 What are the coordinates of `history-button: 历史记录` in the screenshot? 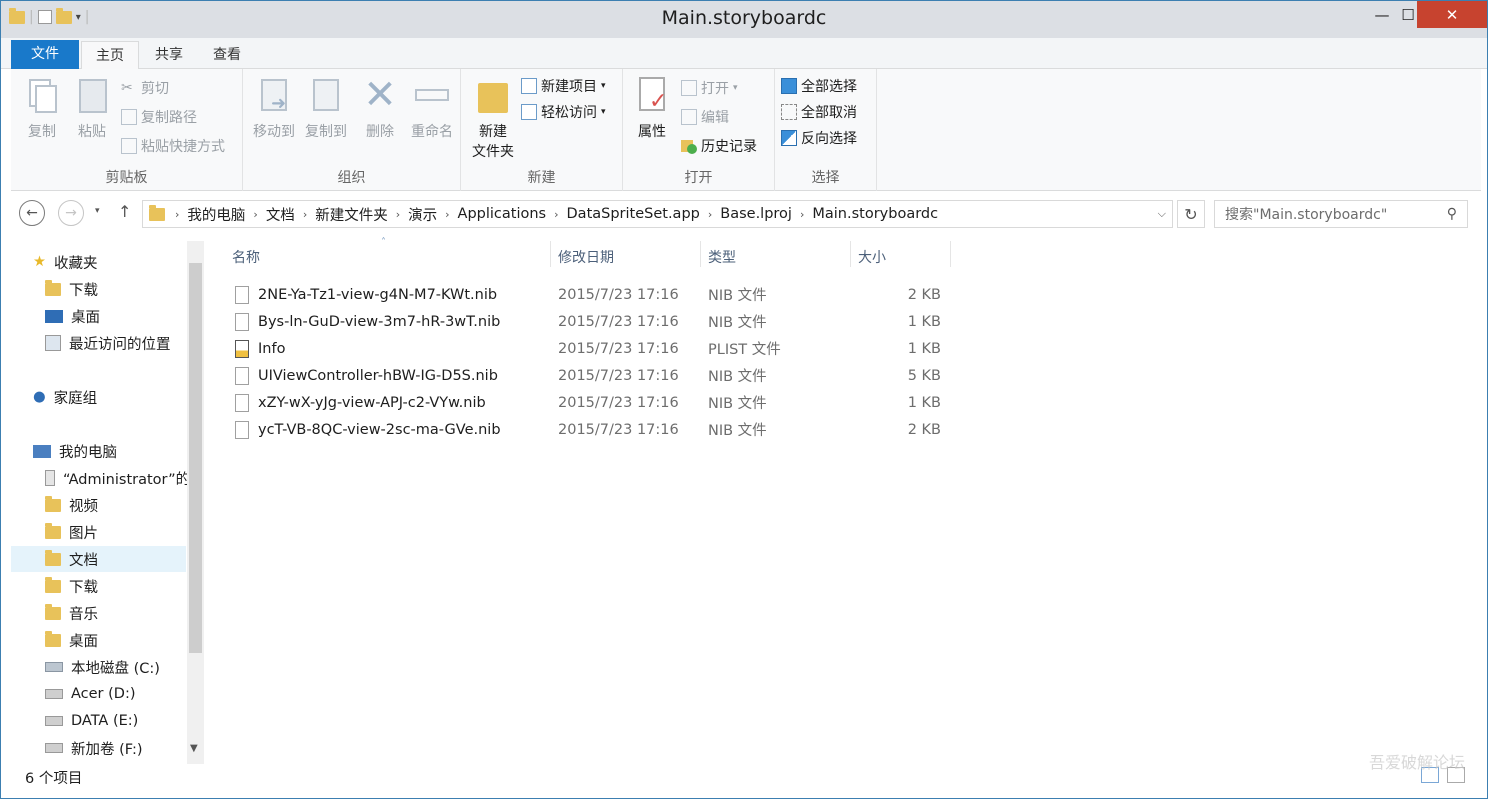 It's located at (719, 146).